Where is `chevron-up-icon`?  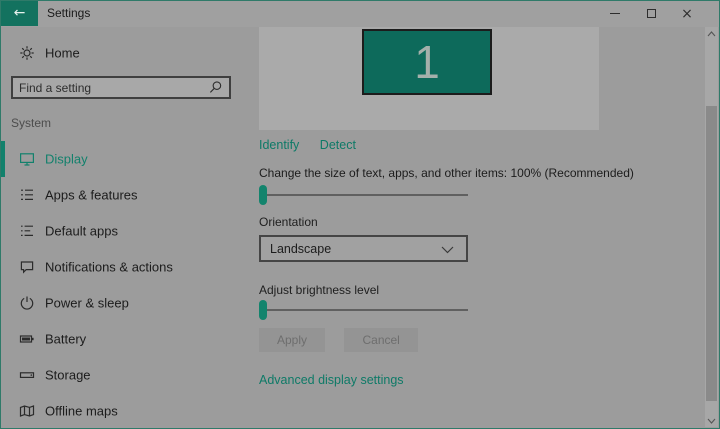 chevron-up-icon is located at coordinates (711, 33).